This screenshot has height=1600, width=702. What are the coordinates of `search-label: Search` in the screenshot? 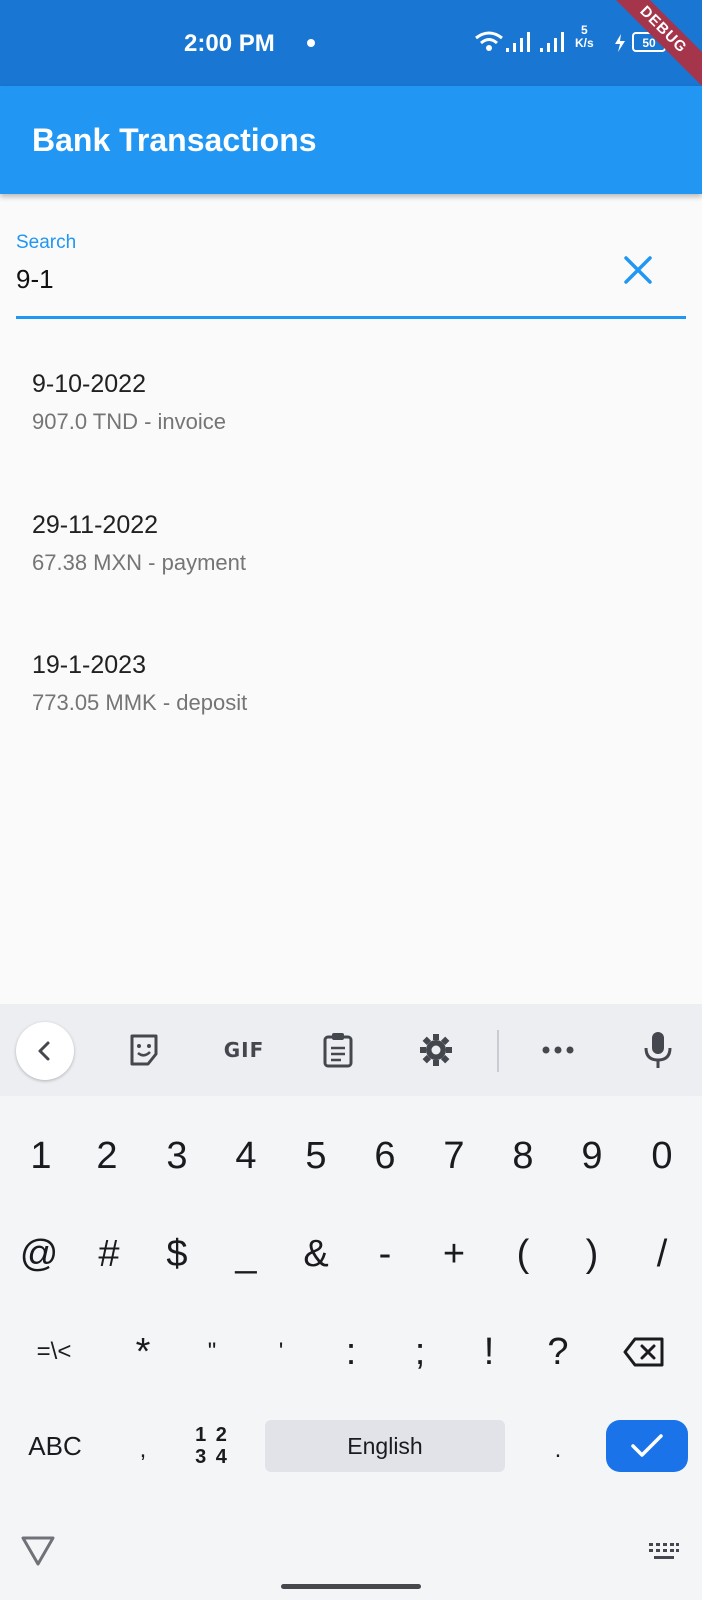 It's located at (46, 242).